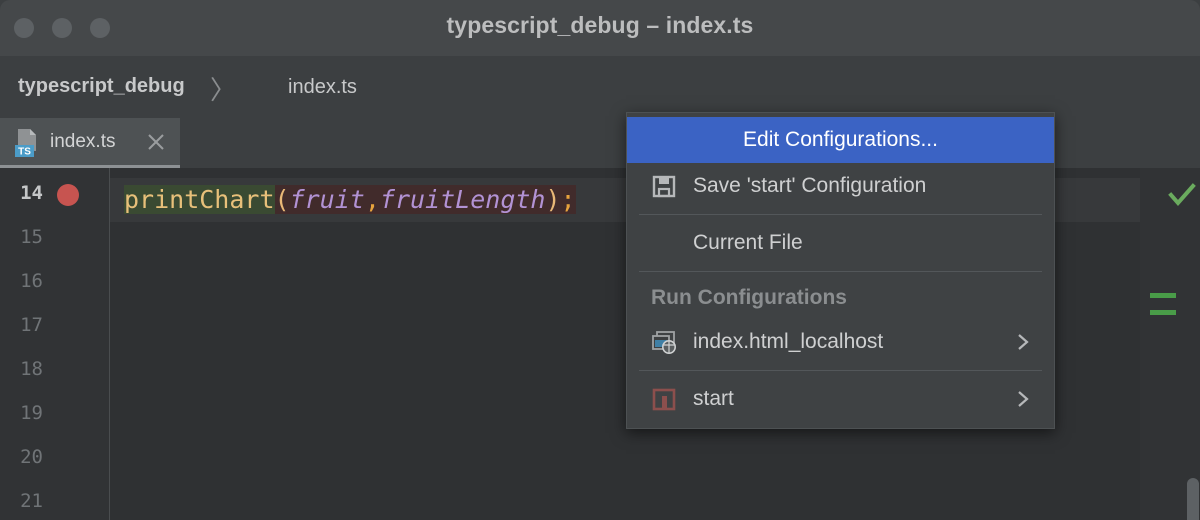 The image size is (1200, 520). What do you see at coordinates (1170, 344) in the screenshot?
I see `inspection-marker-column` at bounding box center [1170, 344].